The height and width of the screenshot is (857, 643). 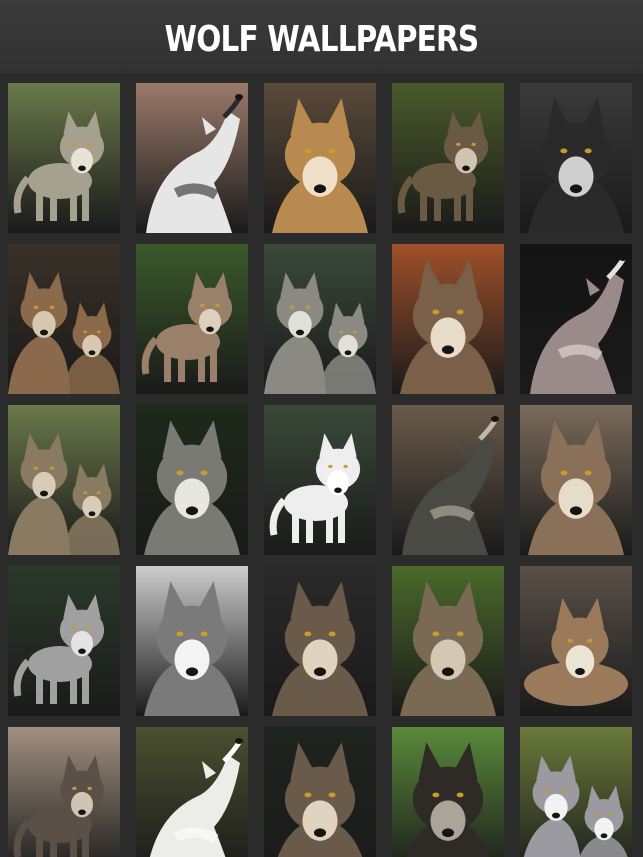 I want to click on wallpaper-thumbnail: wolf-15, so click(x=576, y=480).